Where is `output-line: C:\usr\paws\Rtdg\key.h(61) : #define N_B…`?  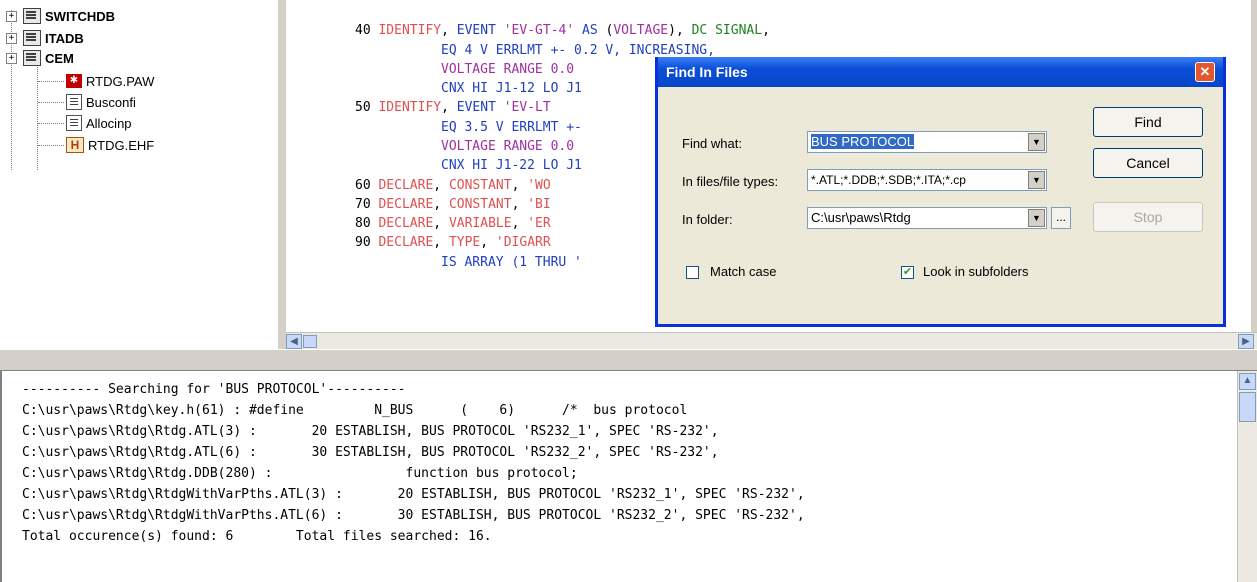 output-line: C:\usr\paws\Rtdg\key.h(61) : #define N_B… is located at coordinates (355, 410).